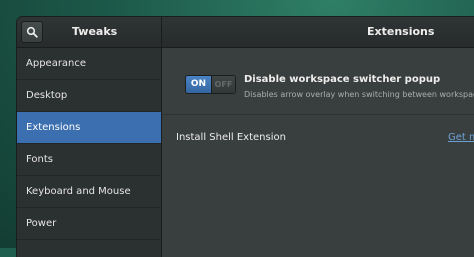 This screenshot has width=474, height=257. What do you see at coordinates (95, 31) in the screenshot?
I see `app-title: Tweaks` at bounding box center [95, 31].